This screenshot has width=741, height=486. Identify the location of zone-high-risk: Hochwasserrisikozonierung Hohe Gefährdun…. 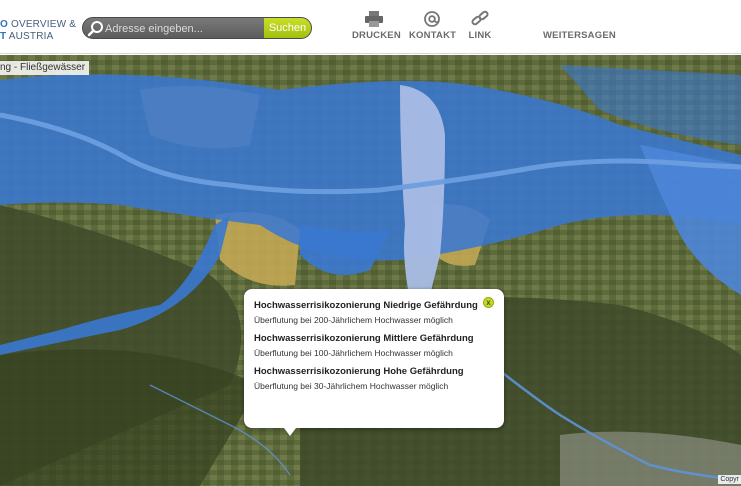
(374, 378).